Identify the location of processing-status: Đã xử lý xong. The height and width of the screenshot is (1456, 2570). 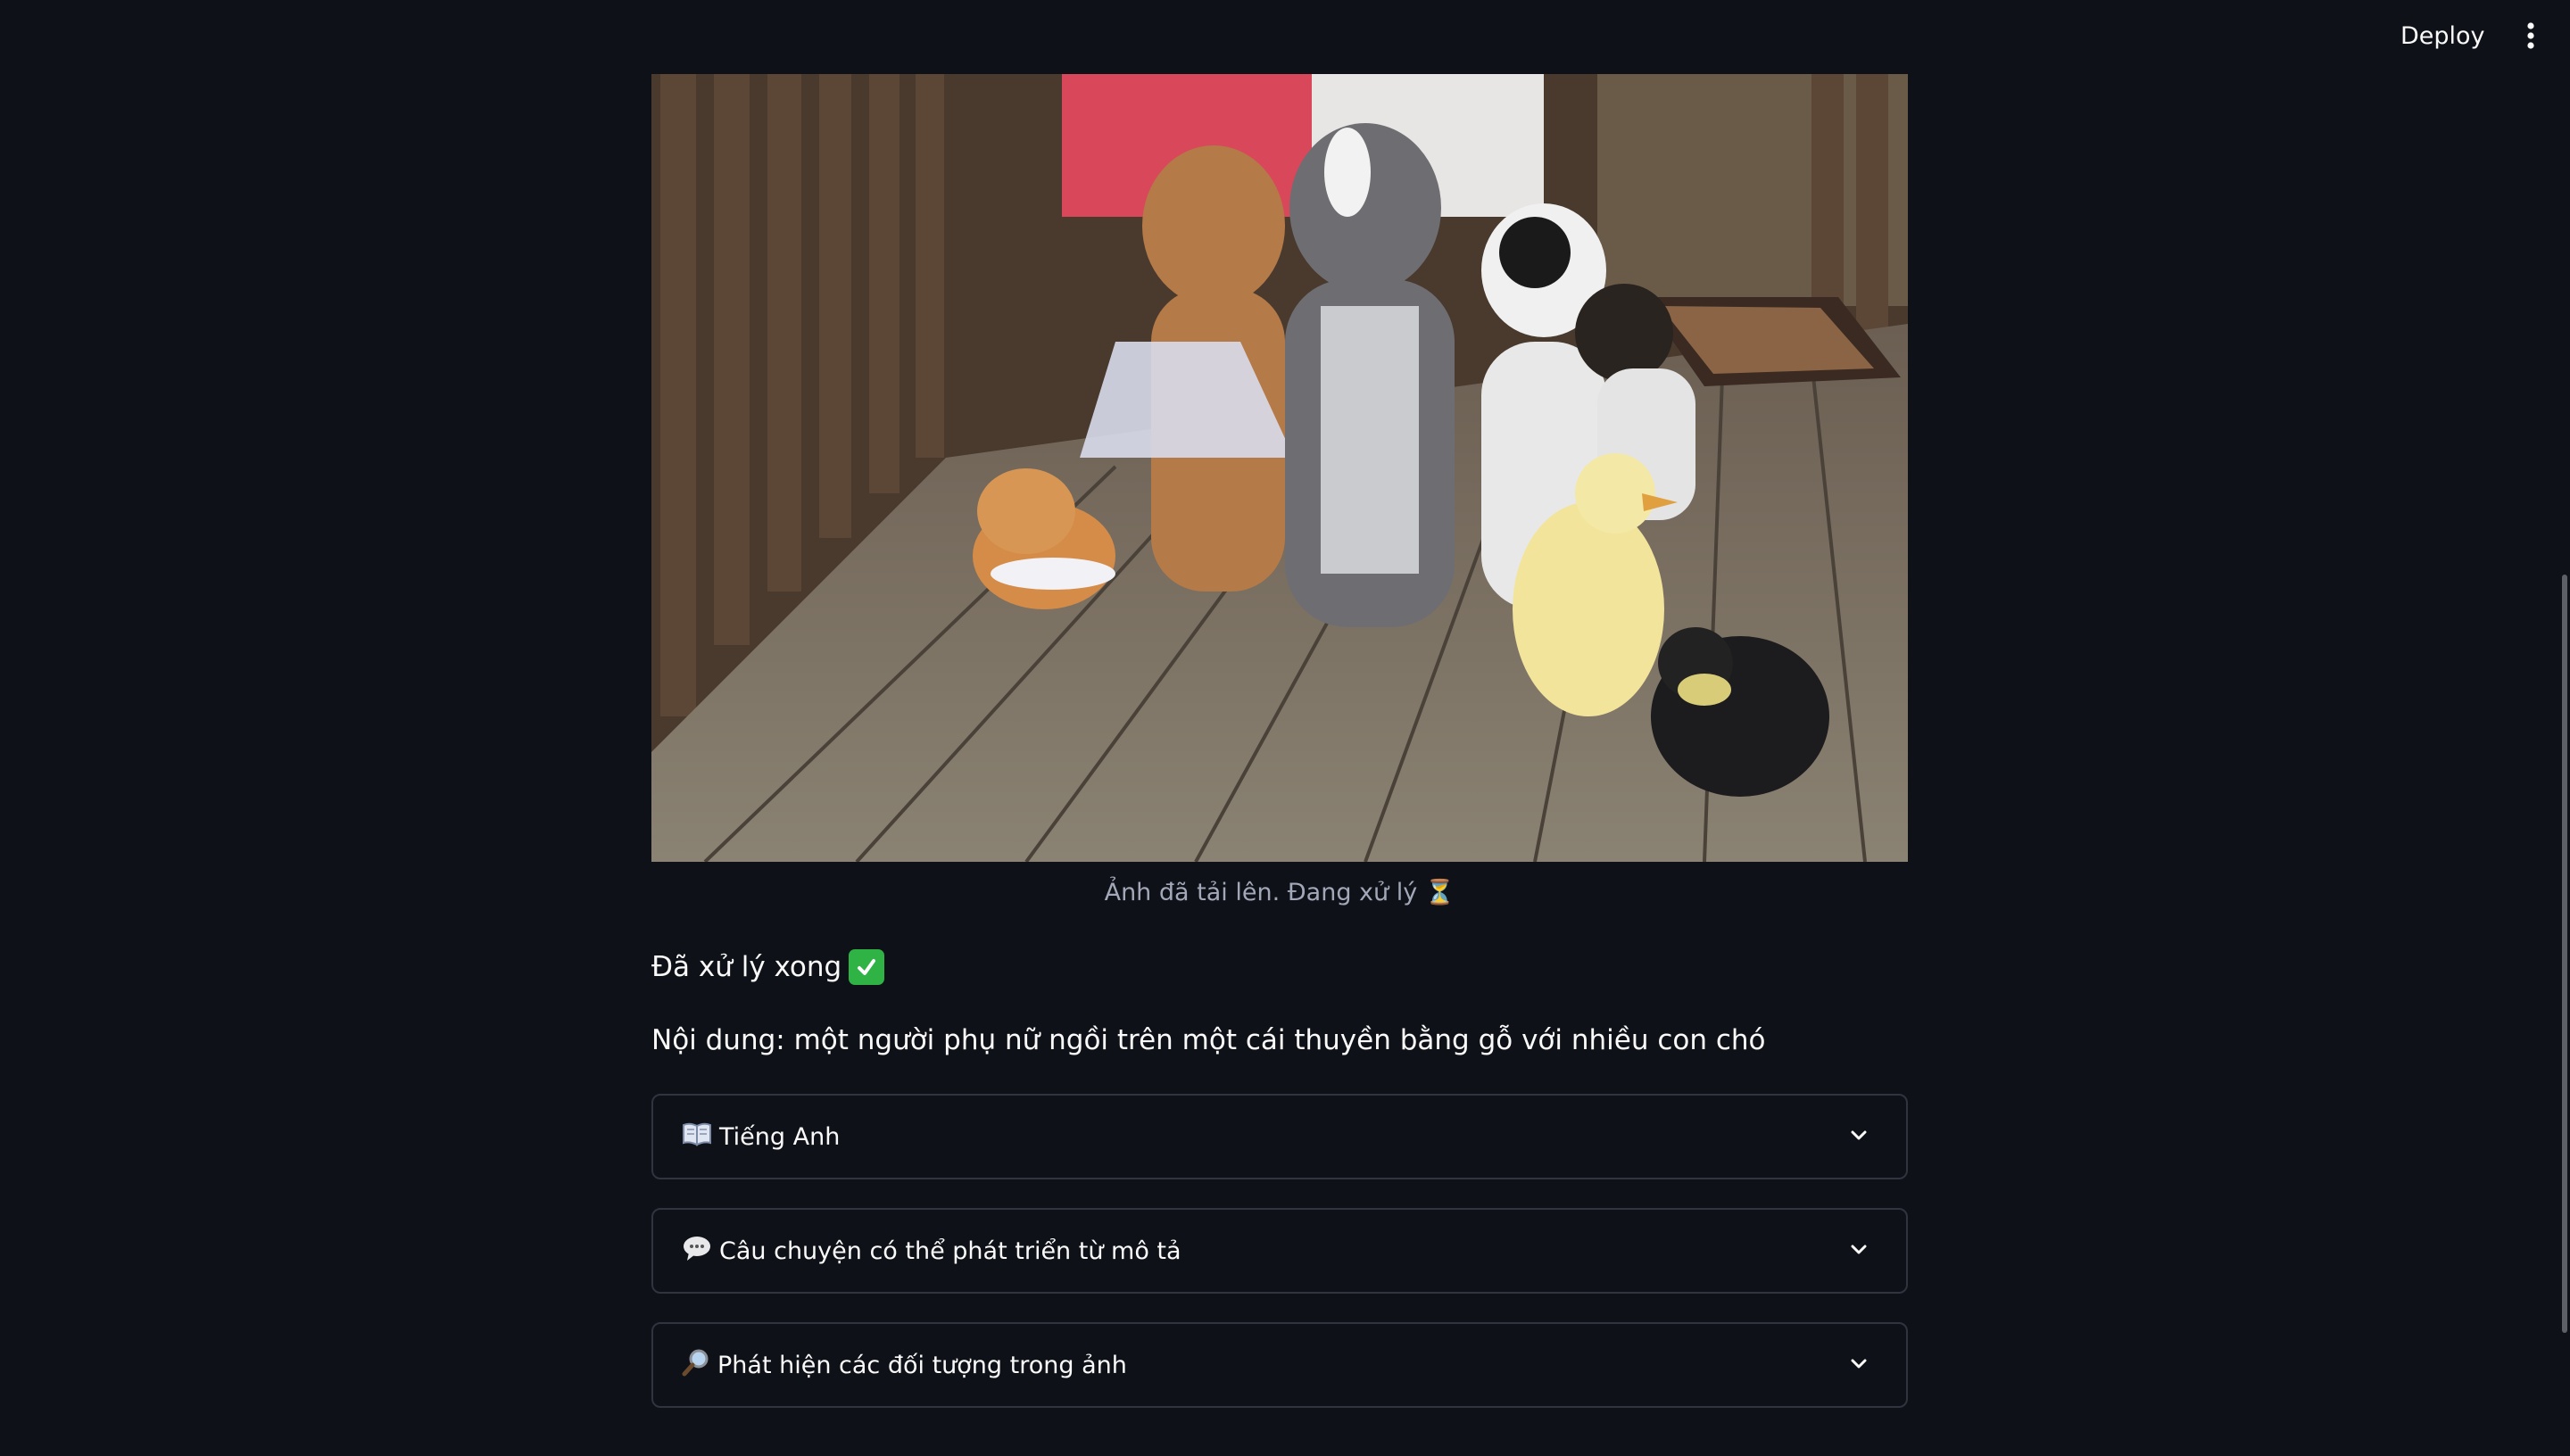
(768, 967).